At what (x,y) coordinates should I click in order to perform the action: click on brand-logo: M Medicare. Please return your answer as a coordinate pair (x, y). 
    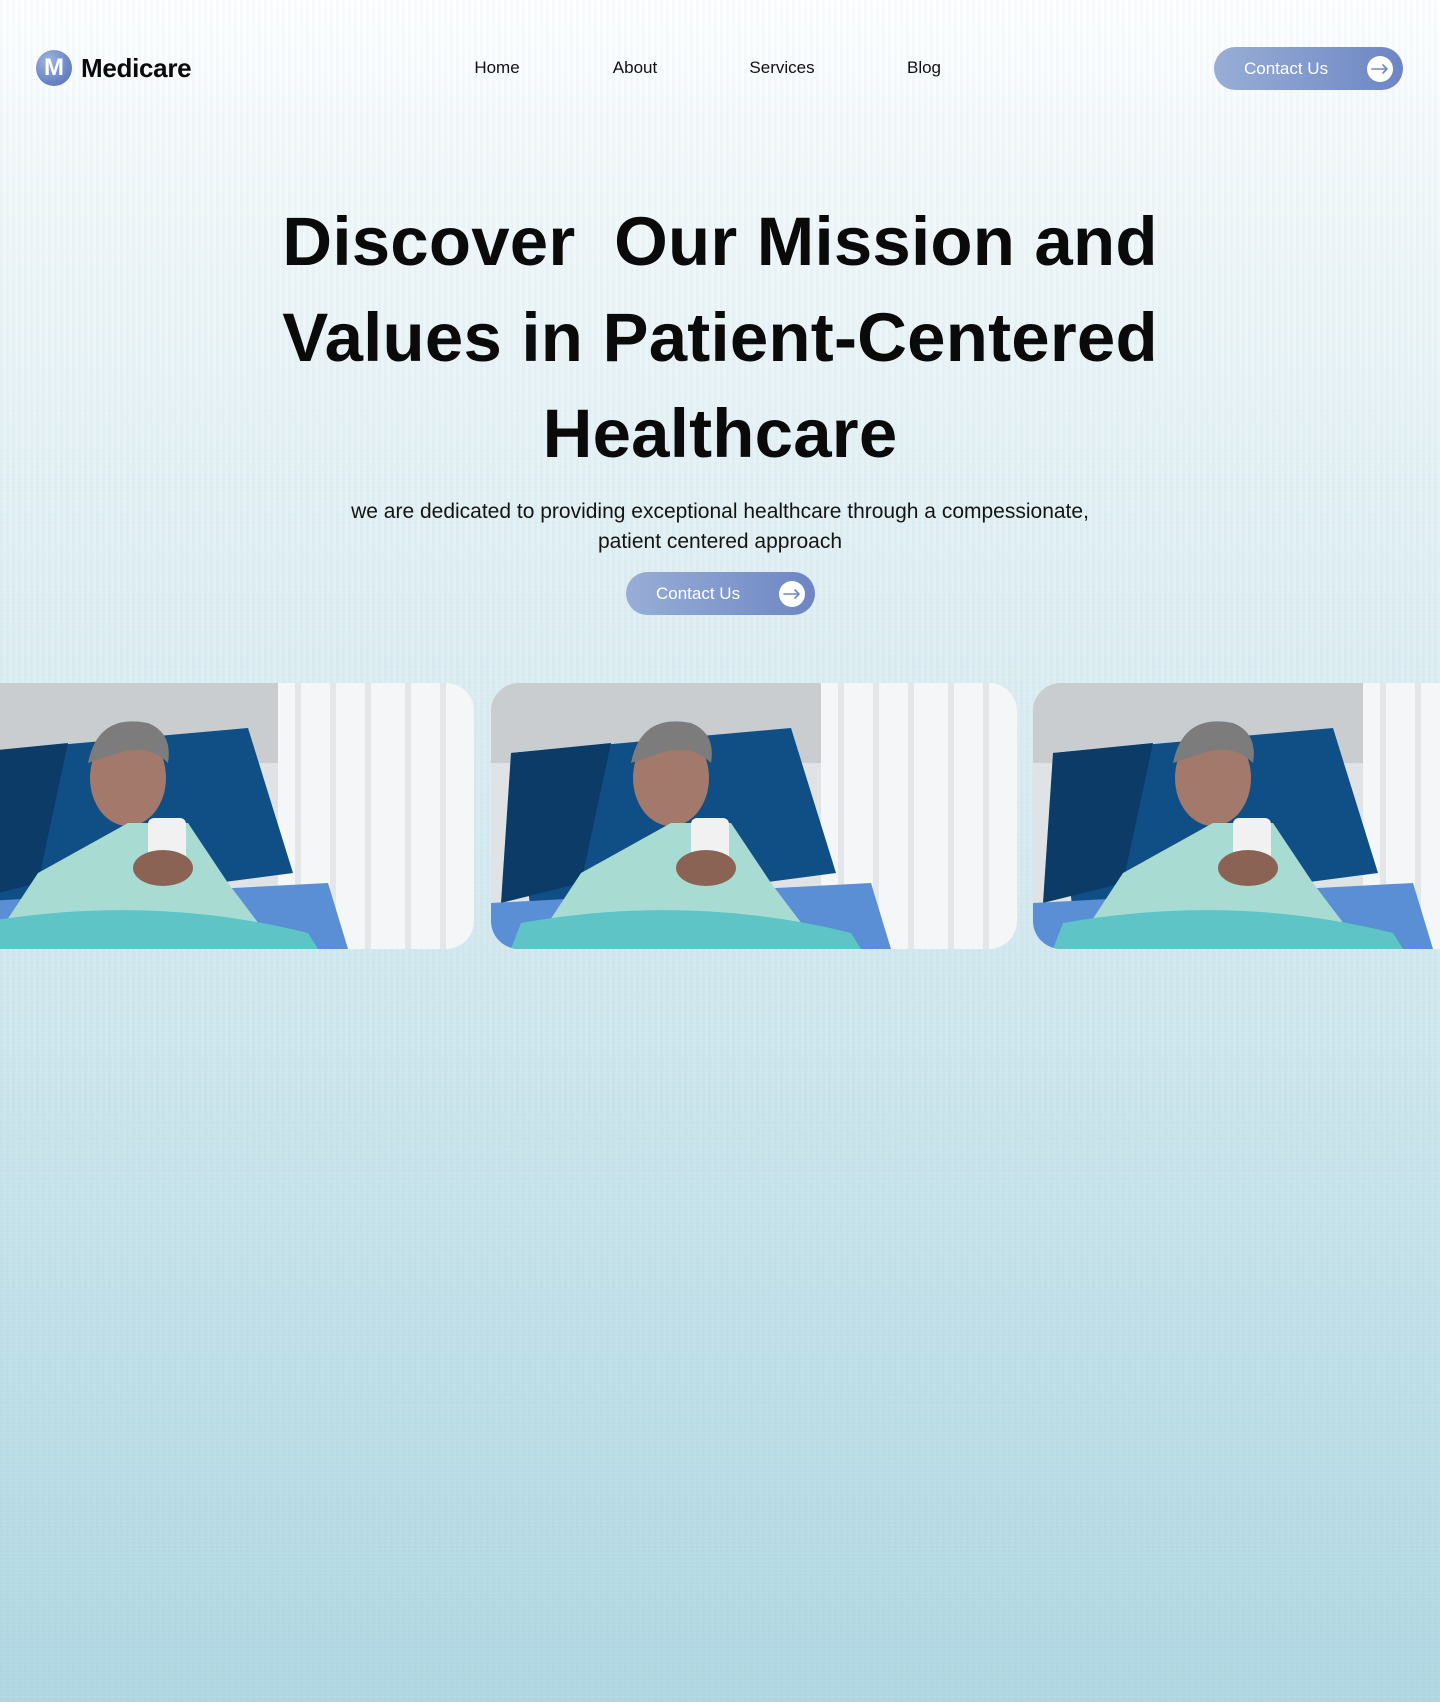
    Looking at the image, I should click on (114, 68).